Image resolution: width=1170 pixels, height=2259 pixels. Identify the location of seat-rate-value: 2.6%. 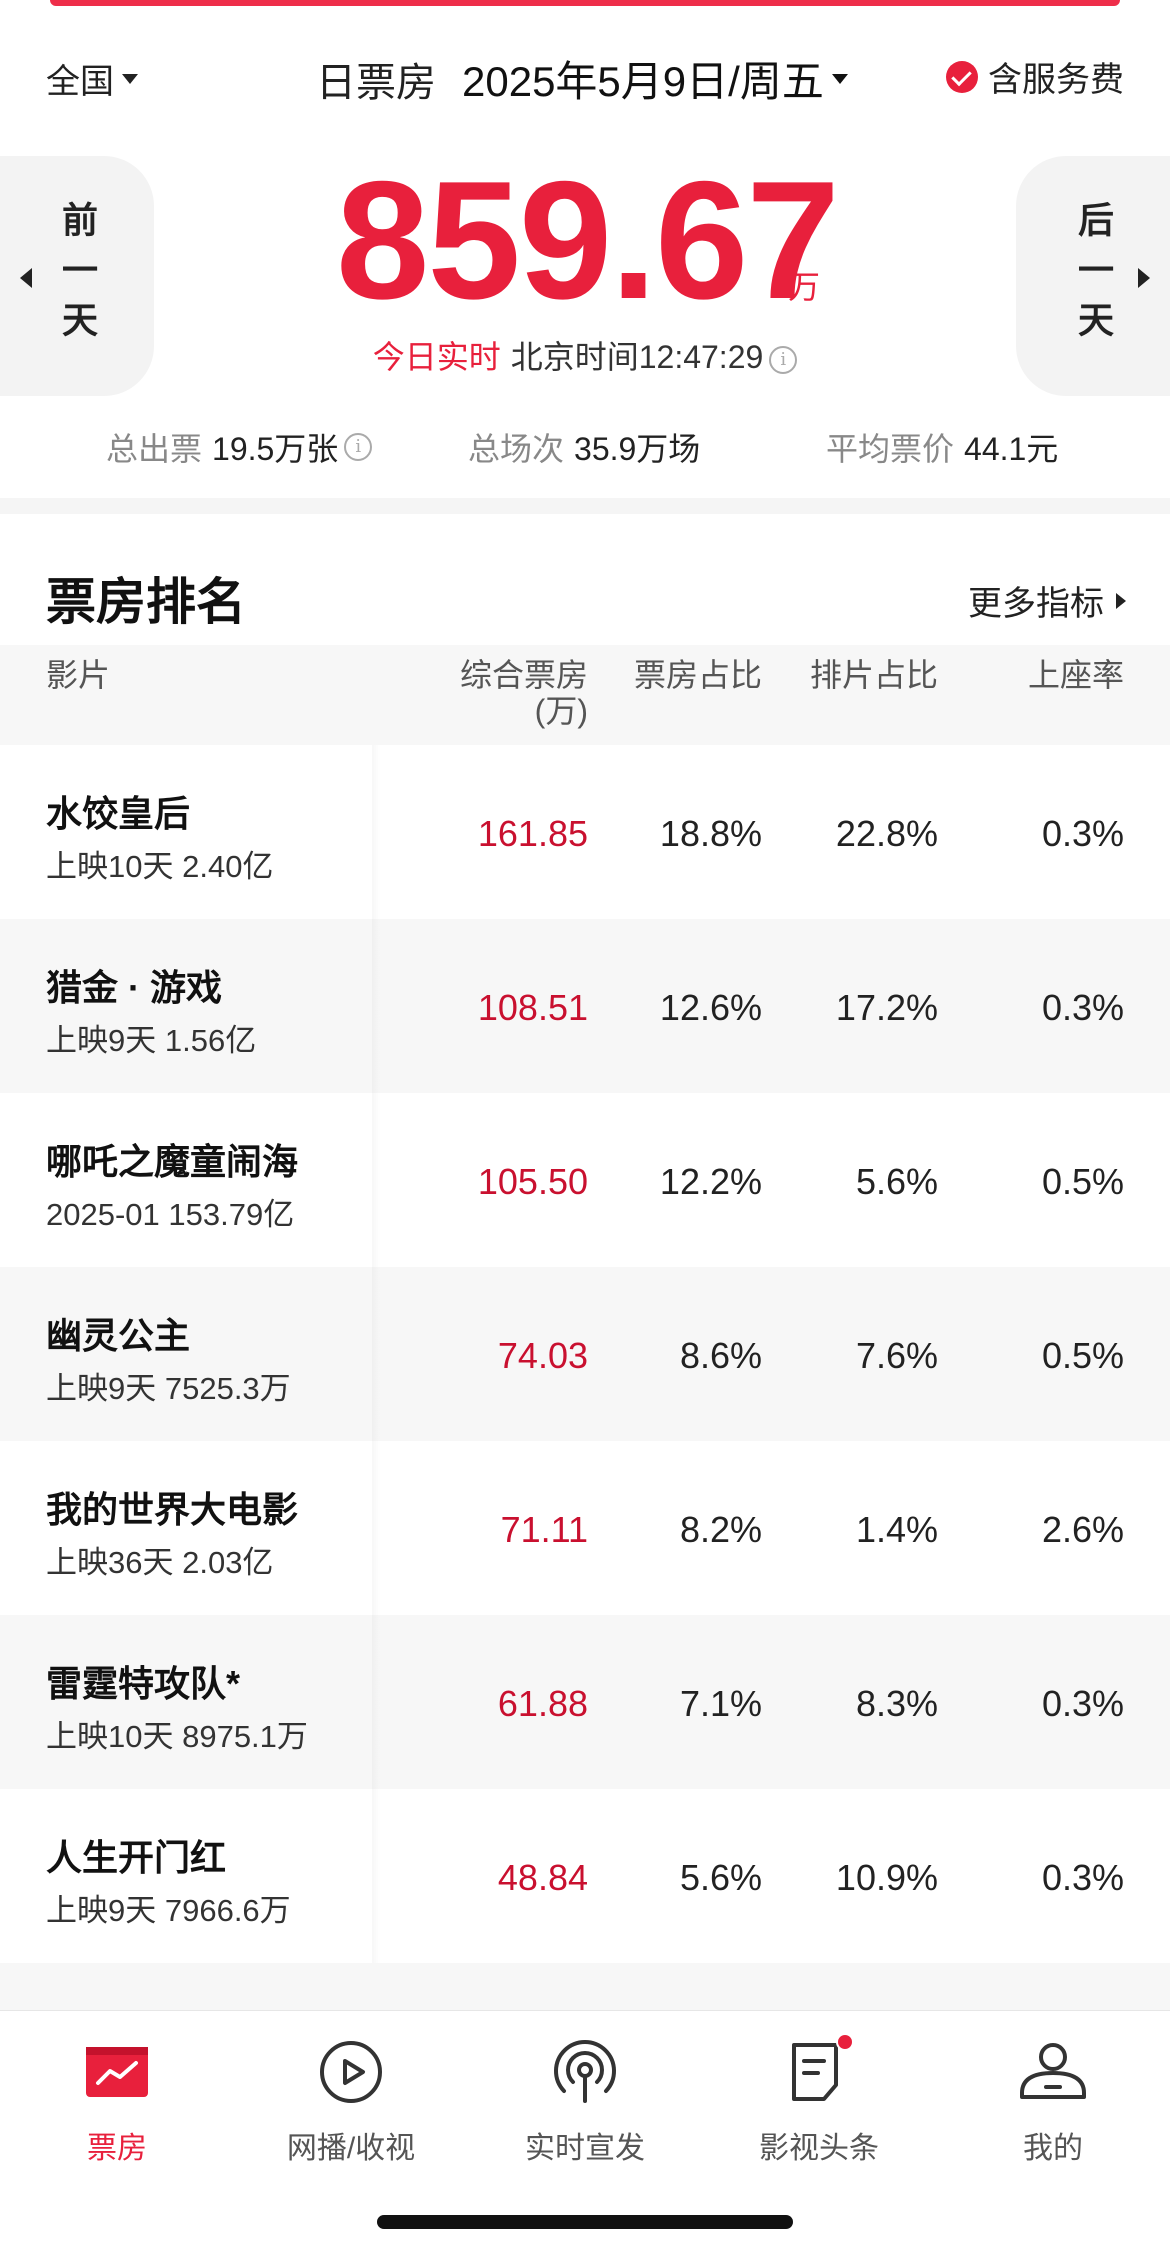
(1082, 1529).